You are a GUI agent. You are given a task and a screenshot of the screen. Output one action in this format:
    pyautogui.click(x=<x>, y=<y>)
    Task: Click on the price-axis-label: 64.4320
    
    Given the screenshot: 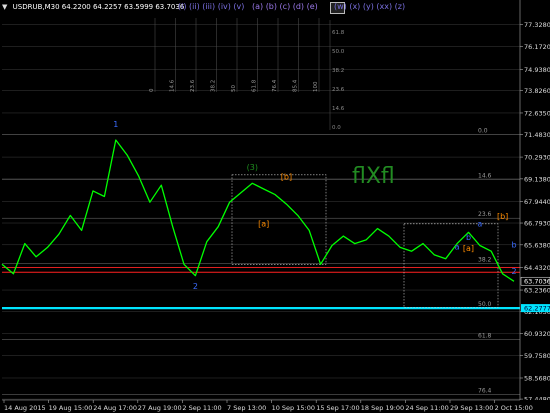 What is the action you would take?
    pyautogui.click(x=537, y=268)
    